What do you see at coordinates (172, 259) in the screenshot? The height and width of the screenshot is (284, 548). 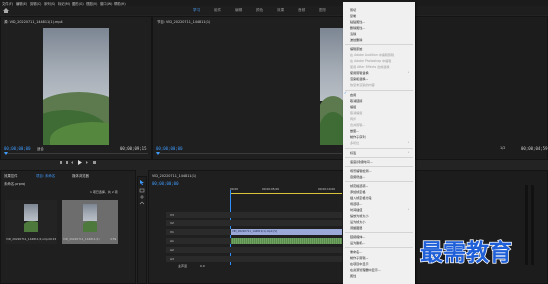 I see `track-label: A3` at bounding box center [172, 259].